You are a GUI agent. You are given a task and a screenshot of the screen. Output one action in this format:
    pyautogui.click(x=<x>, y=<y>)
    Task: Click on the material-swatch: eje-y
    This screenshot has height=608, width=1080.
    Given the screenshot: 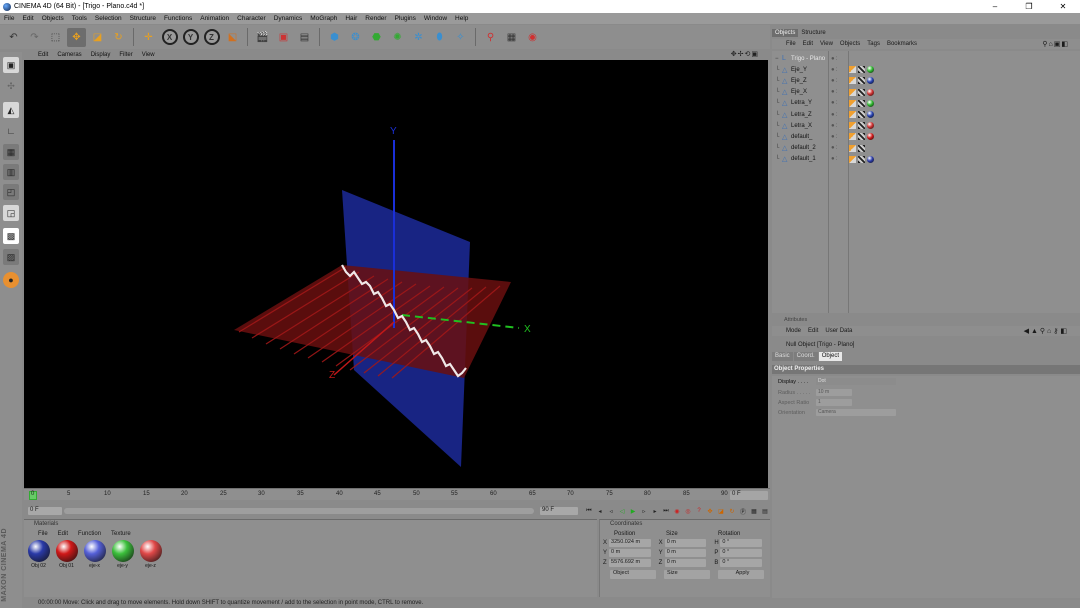 What is the action you would take?
    pyautogui.click(x=122, y=554)
    